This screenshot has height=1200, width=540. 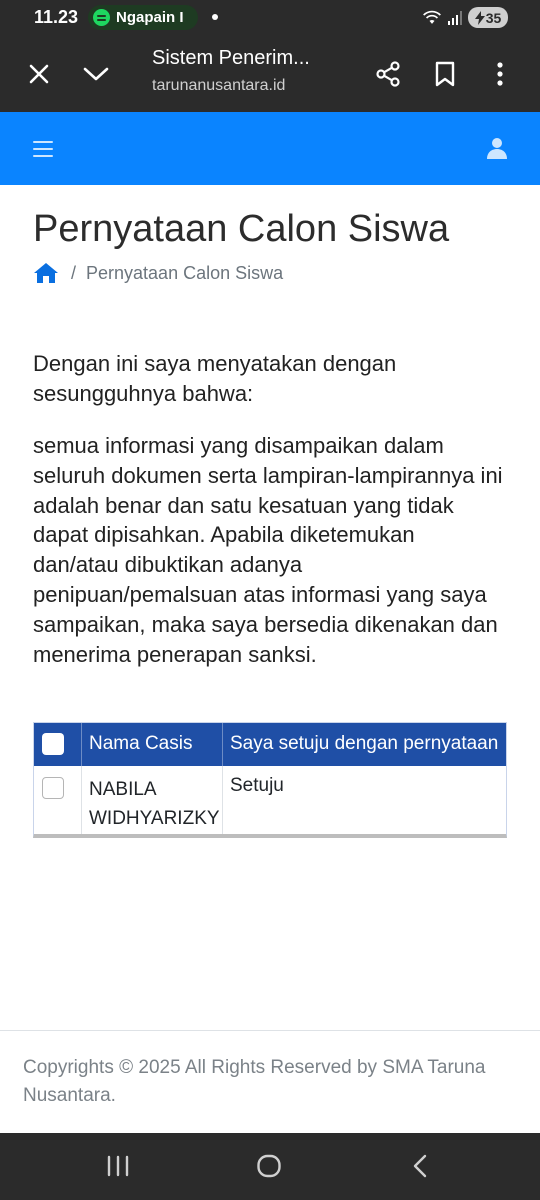 I want to click on breadcrumb-current: Pernyataan Calon Siswa, so click(x=185, y=272).